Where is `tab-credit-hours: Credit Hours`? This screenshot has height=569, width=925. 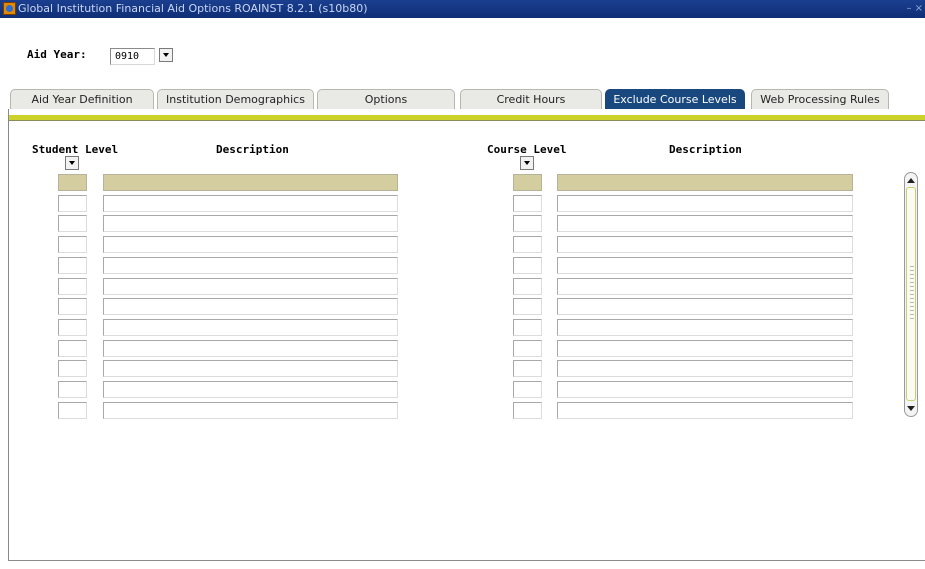 tab-credit-hours: Credit Hours is located at coordinates (531, 99).